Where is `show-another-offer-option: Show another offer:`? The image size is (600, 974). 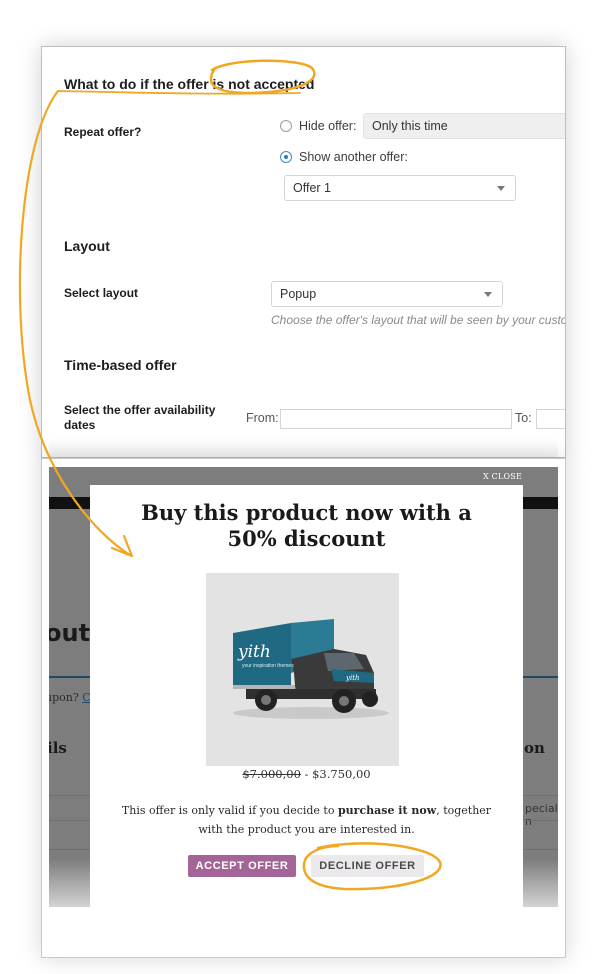 show-another-offer-option: Show another offer: is located at coordinates (344, 157).